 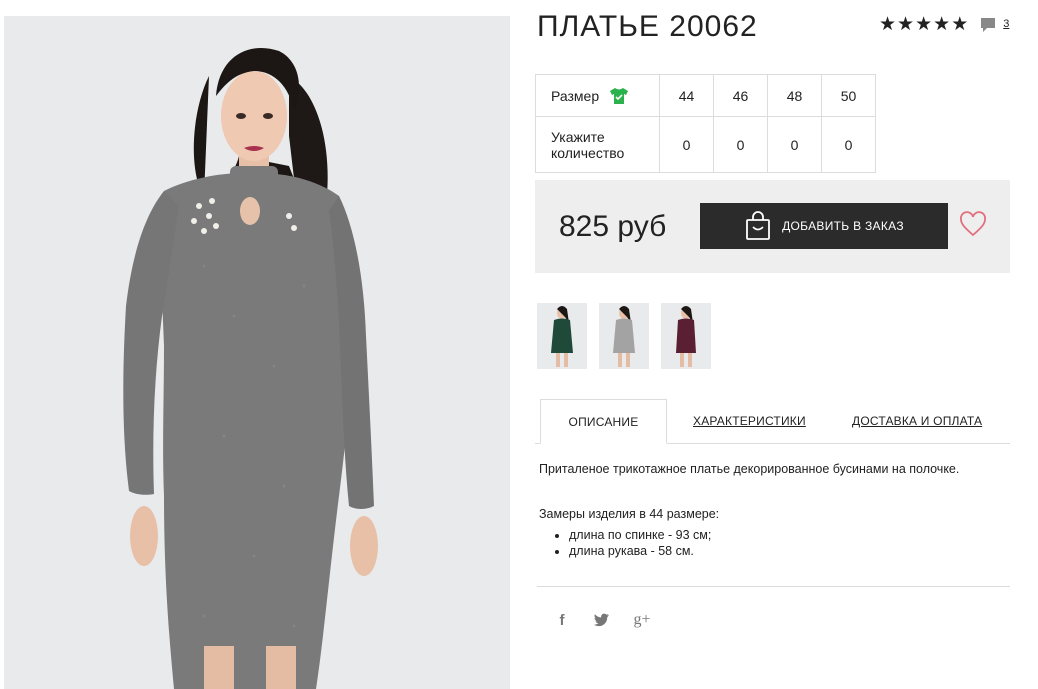 I want to click on size-row: Размер 44 46 48 50, so click(x=705, y=95).